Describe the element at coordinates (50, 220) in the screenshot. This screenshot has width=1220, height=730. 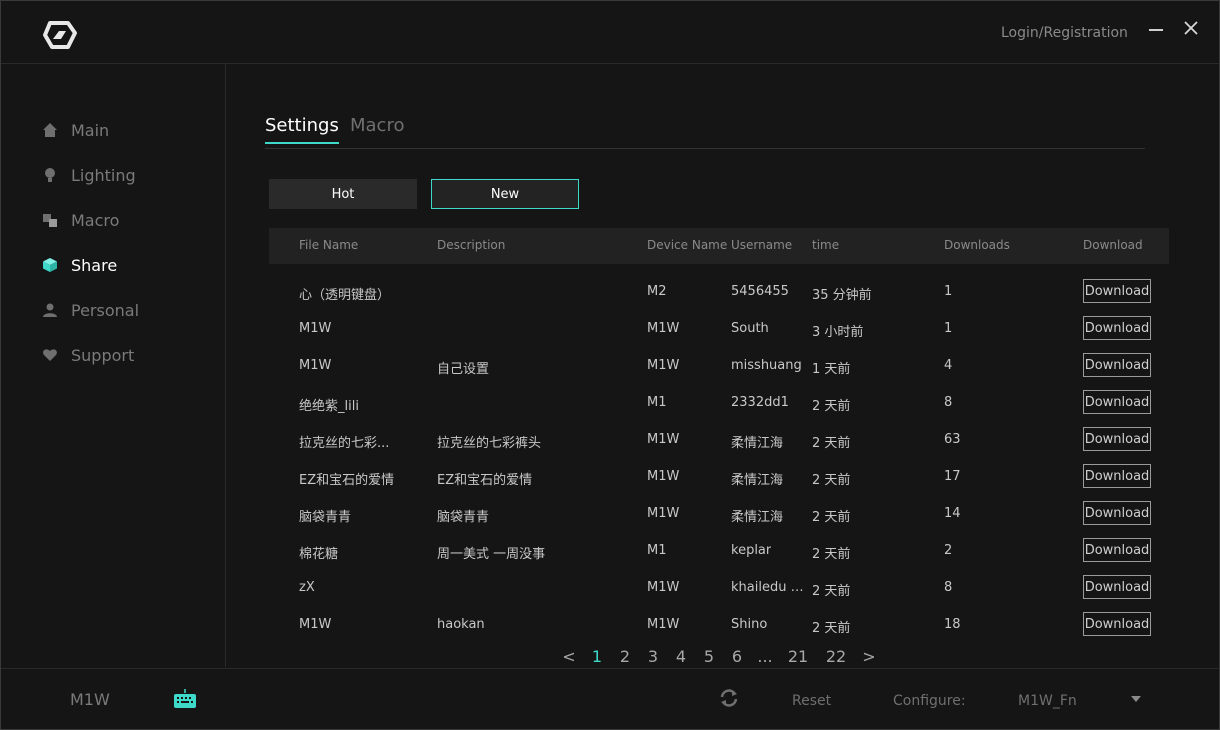
I see `macro-icon` at that location.